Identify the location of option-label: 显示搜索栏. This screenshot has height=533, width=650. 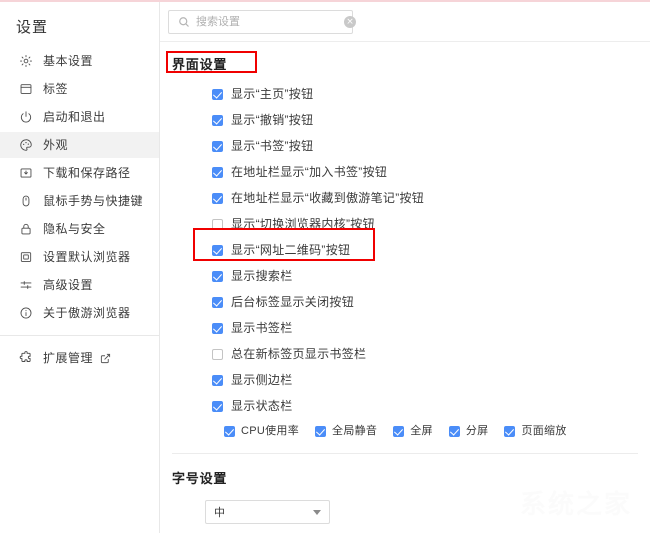
(262, 276).